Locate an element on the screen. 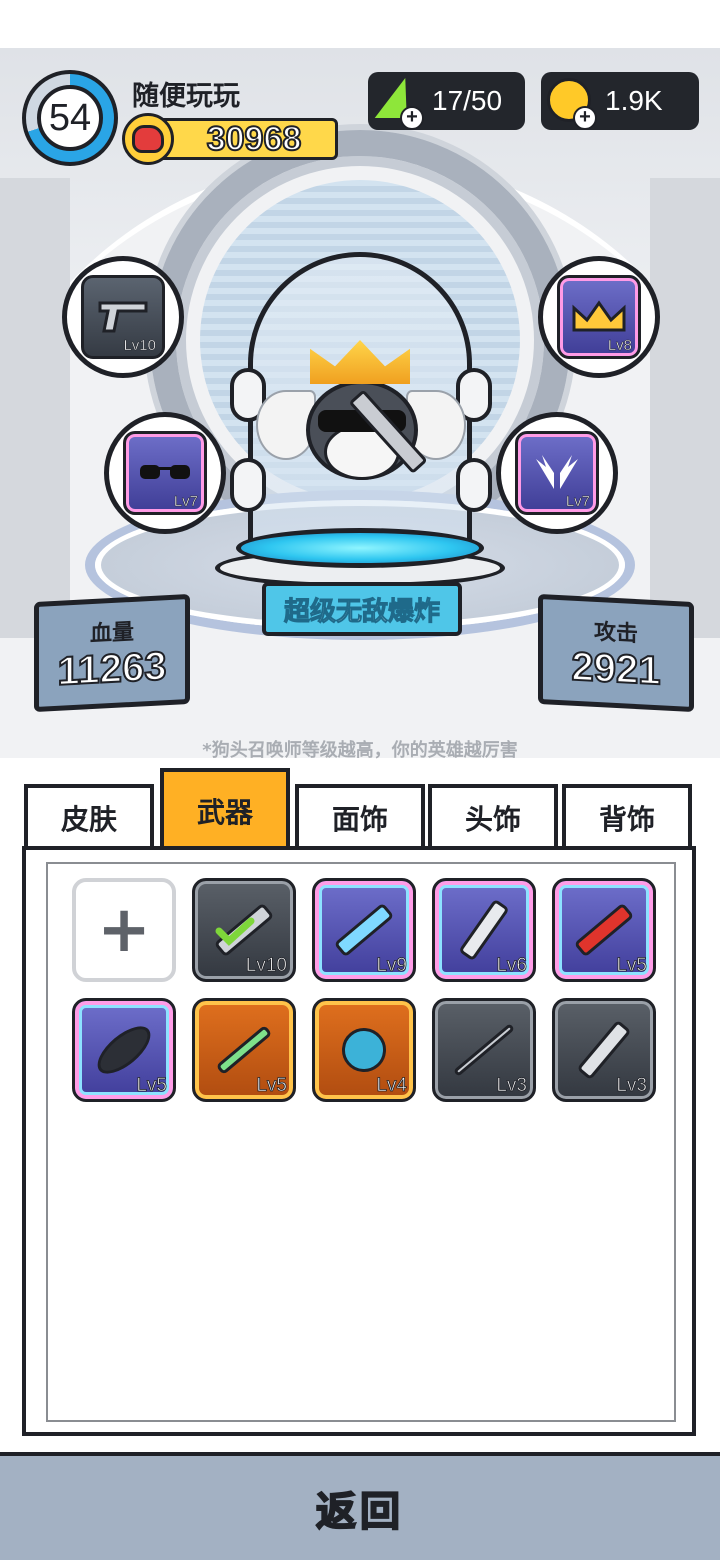  inventory-item: Lv6 is located at coordinates (484, 930).